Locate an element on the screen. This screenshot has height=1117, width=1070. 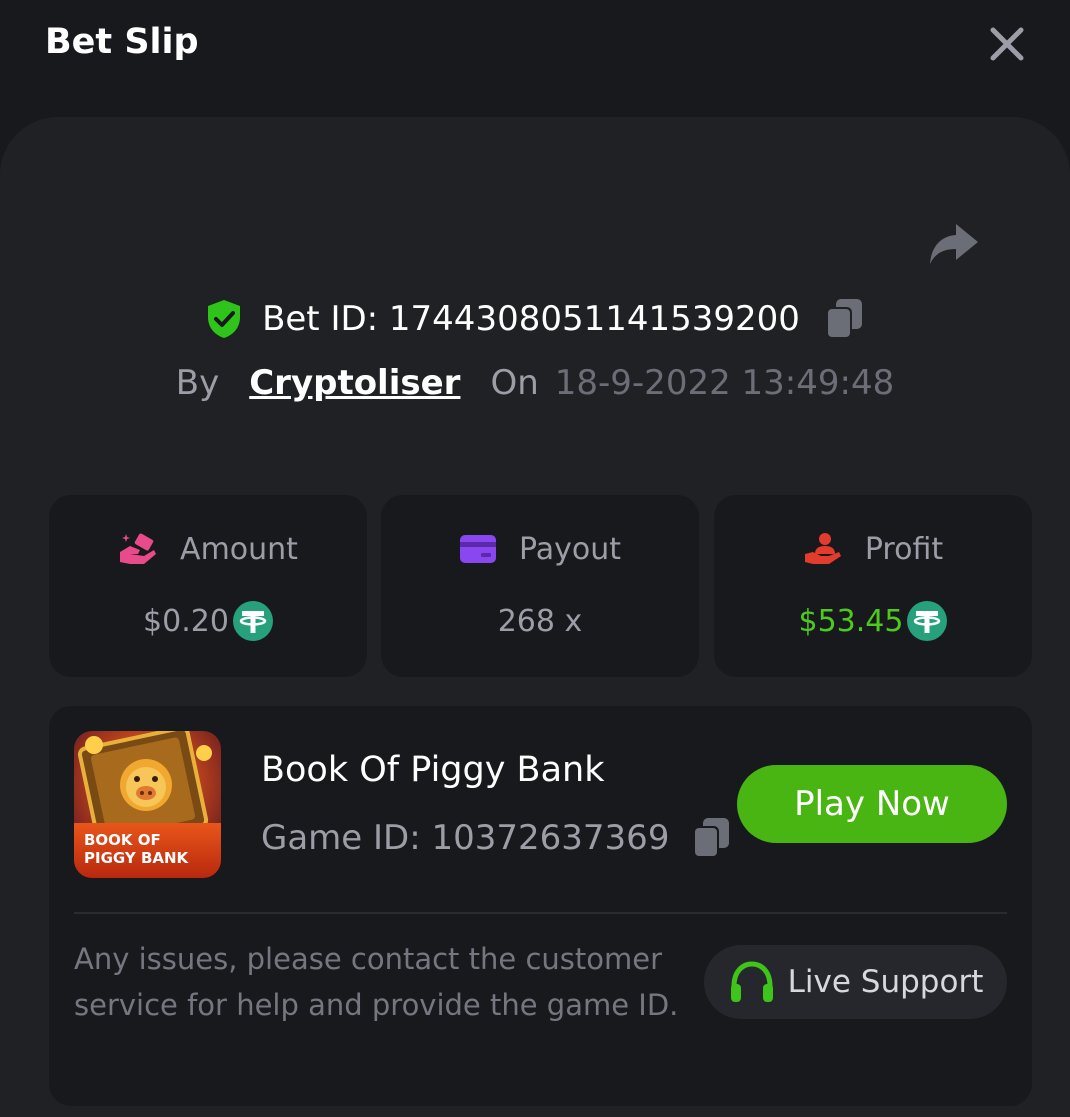
share-icon is located at coordinates (954, 244).